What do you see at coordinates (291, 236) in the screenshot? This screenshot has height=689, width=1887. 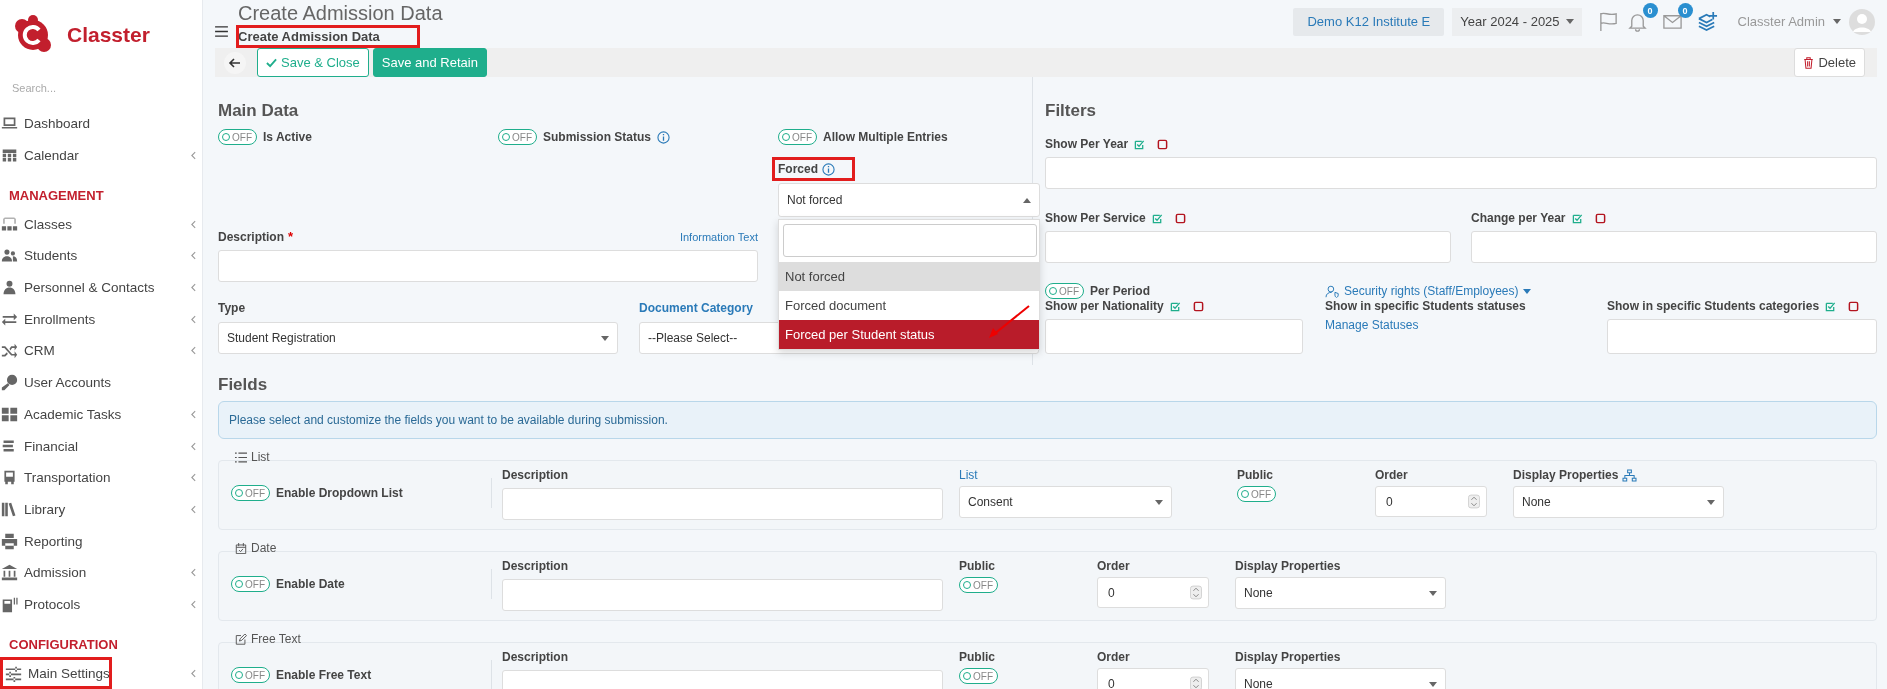 I see `required-mark: *` at bounding box center [291, 236].